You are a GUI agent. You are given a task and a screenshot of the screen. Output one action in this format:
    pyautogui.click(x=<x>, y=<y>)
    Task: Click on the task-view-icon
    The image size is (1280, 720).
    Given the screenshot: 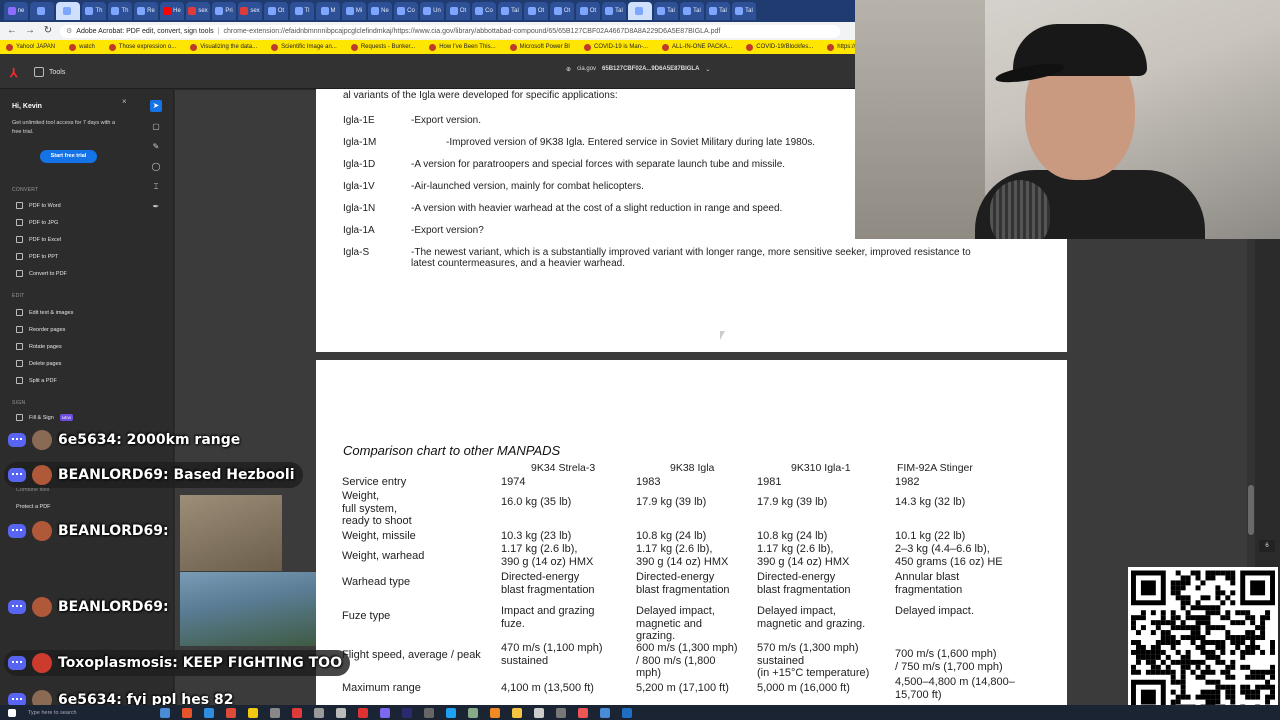 What is the action you would take?
    pyautogui.click(x=165, y=712)
    